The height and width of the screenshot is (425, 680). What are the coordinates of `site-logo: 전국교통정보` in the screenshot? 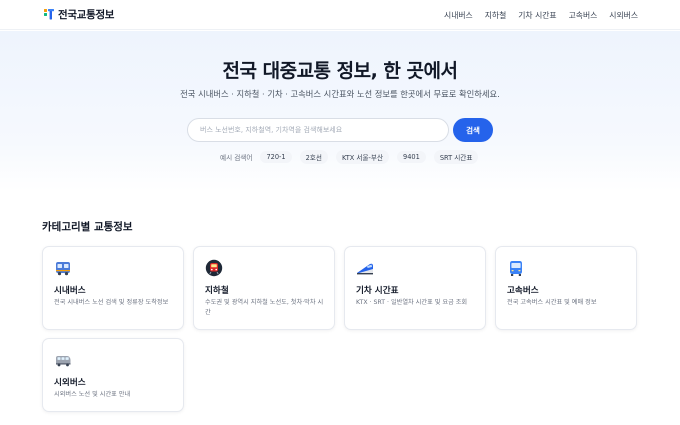 It's located at (78, 14).